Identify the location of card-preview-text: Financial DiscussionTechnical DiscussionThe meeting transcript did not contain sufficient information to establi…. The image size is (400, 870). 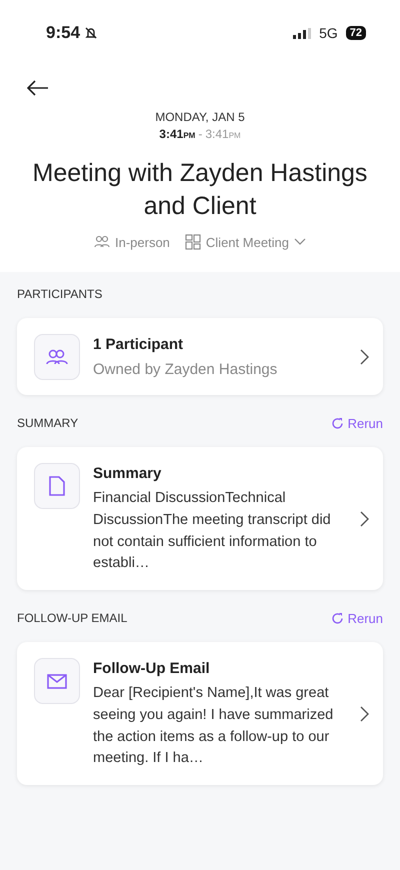
(212, 531).